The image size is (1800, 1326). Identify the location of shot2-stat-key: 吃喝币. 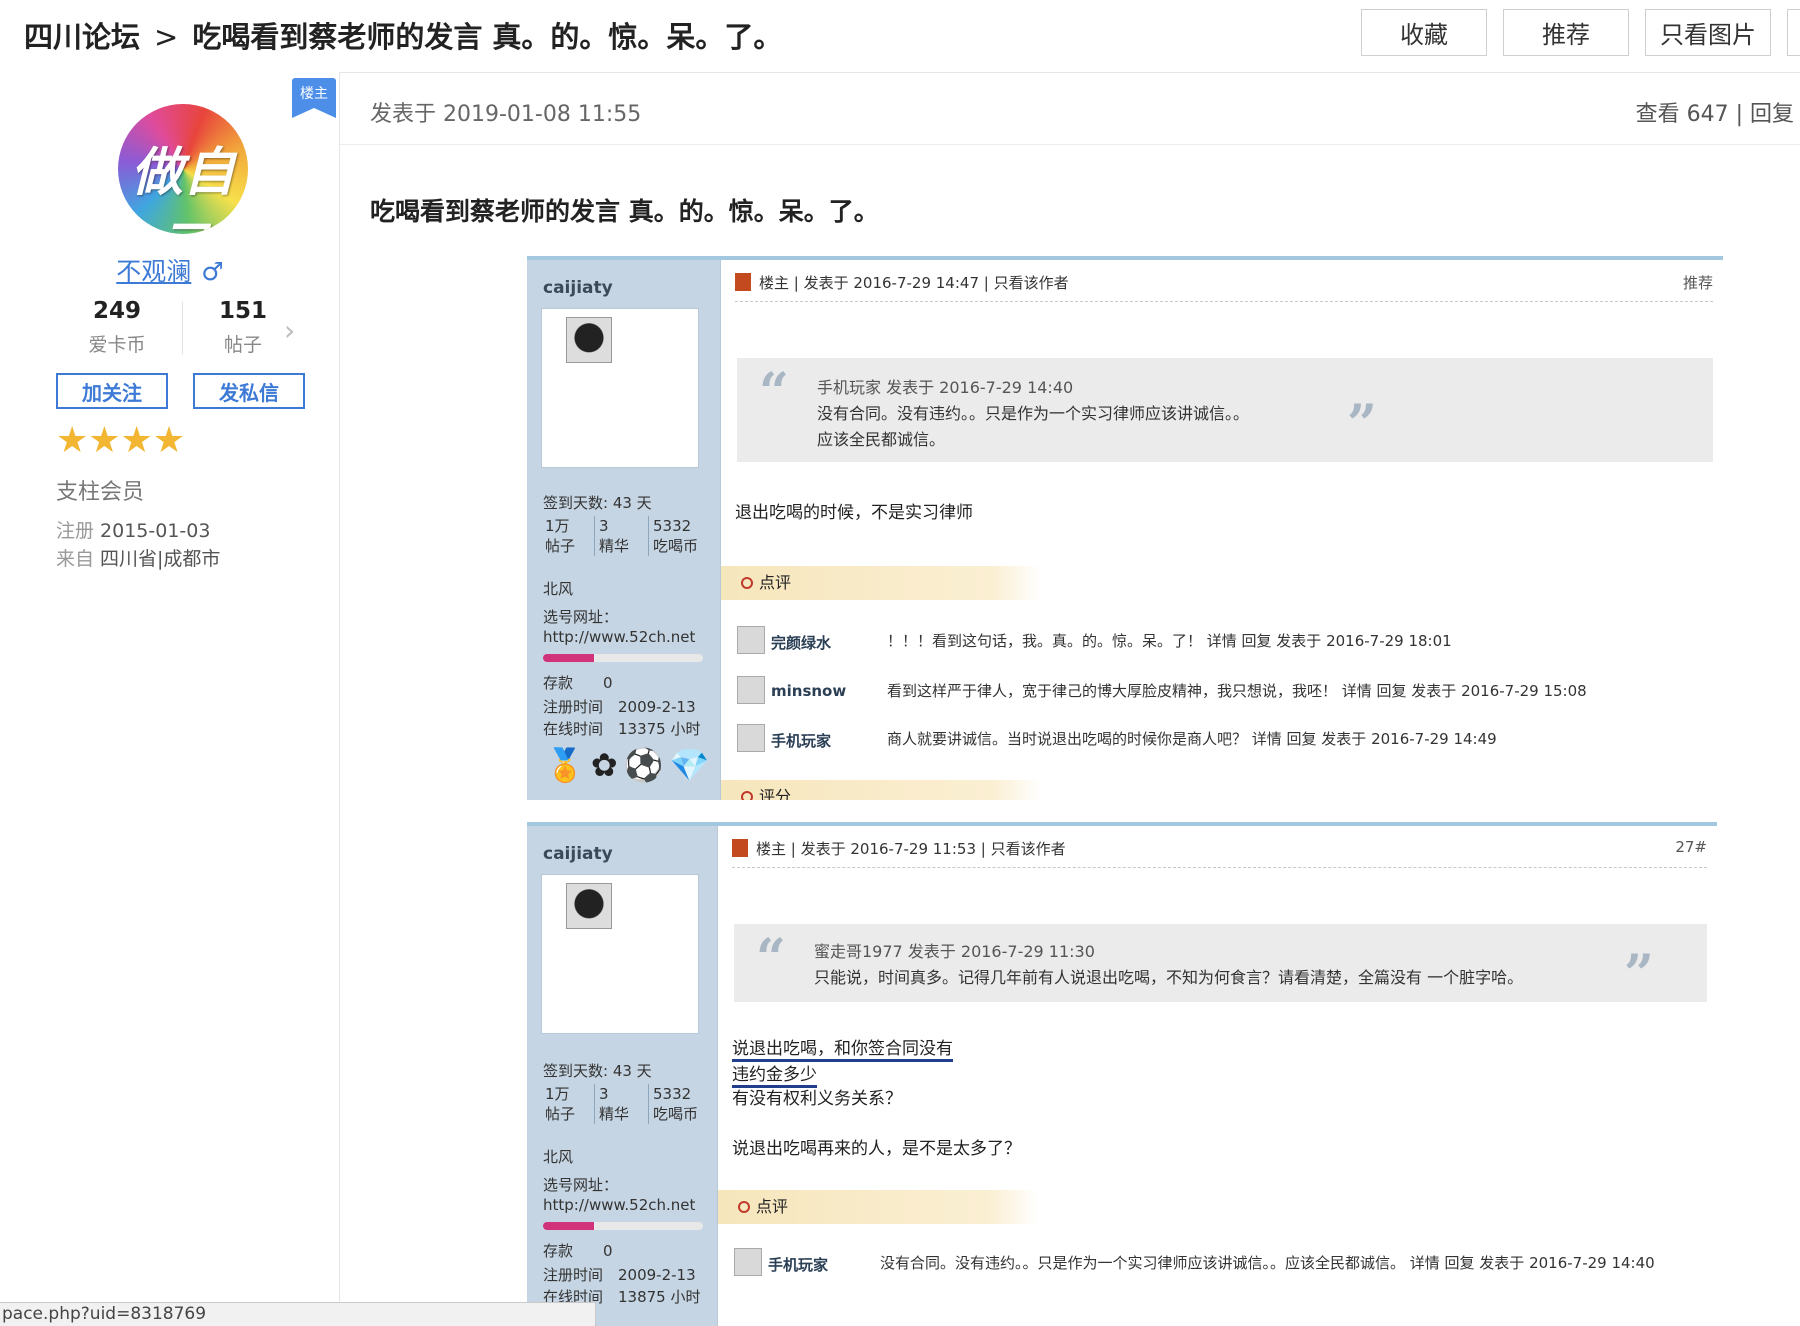
(676, 1114).